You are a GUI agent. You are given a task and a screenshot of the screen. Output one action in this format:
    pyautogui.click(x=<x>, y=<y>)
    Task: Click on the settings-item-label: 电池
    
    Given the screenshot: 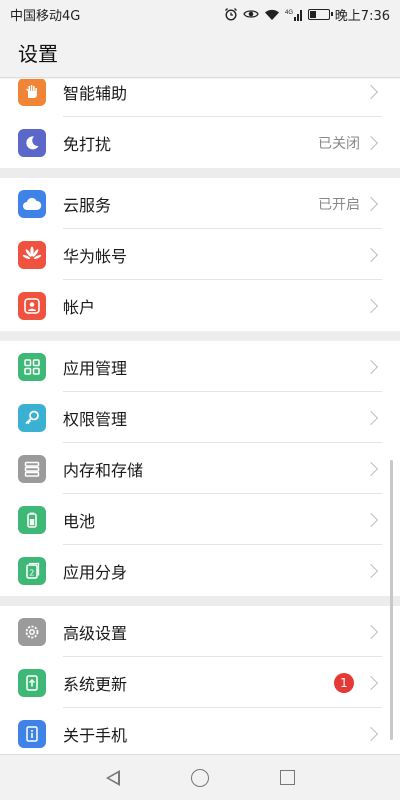 What is the action you would take?
    pyautogui.click(x=79, y=521)
    